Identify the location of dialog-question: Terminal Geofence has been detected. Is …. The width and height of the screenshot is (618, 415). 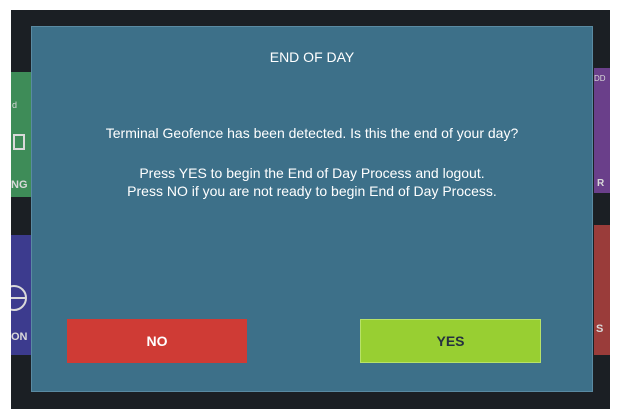
(312, 133).